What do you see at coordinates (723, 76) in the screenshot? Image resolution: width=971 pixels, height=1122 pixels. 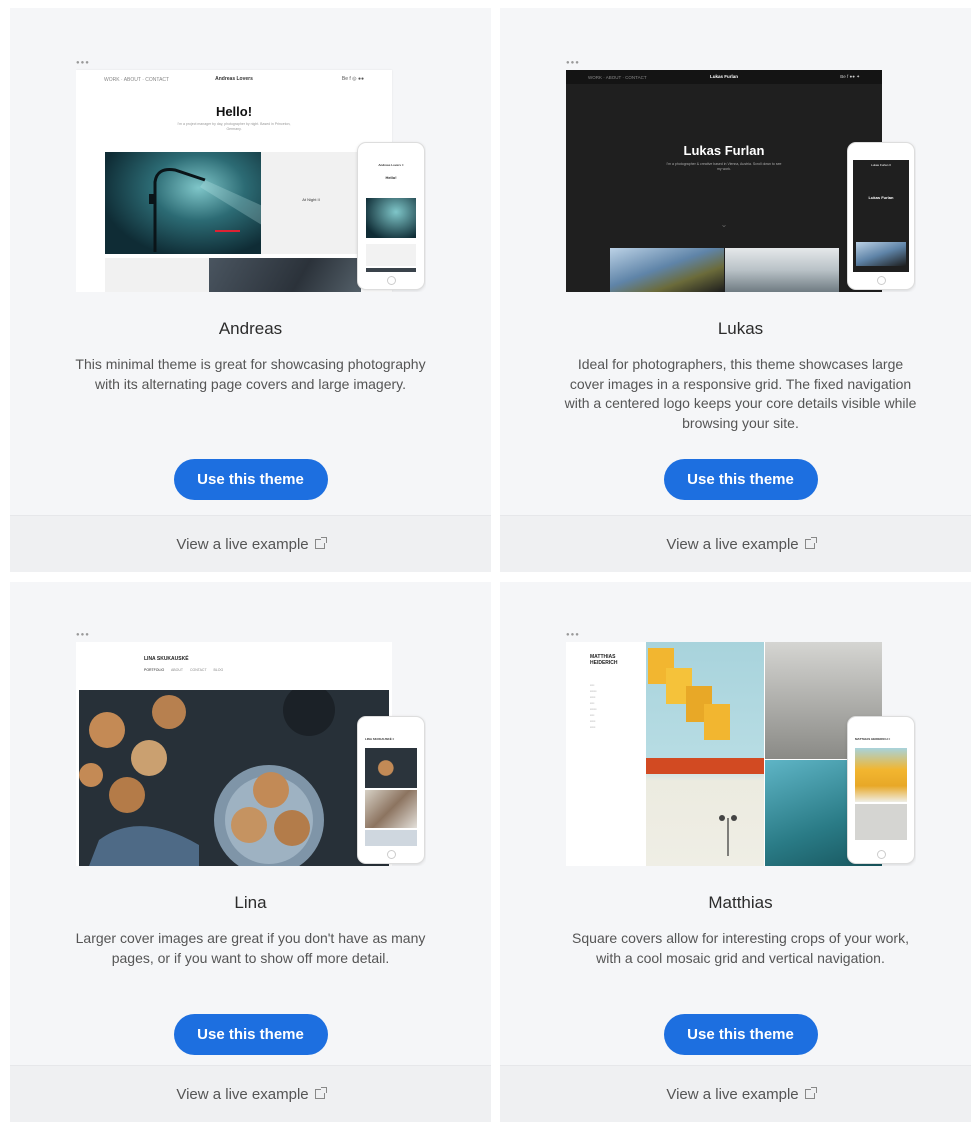 I see `preview-site-title: Lukas Furlan` at bounding box center [723, 76].